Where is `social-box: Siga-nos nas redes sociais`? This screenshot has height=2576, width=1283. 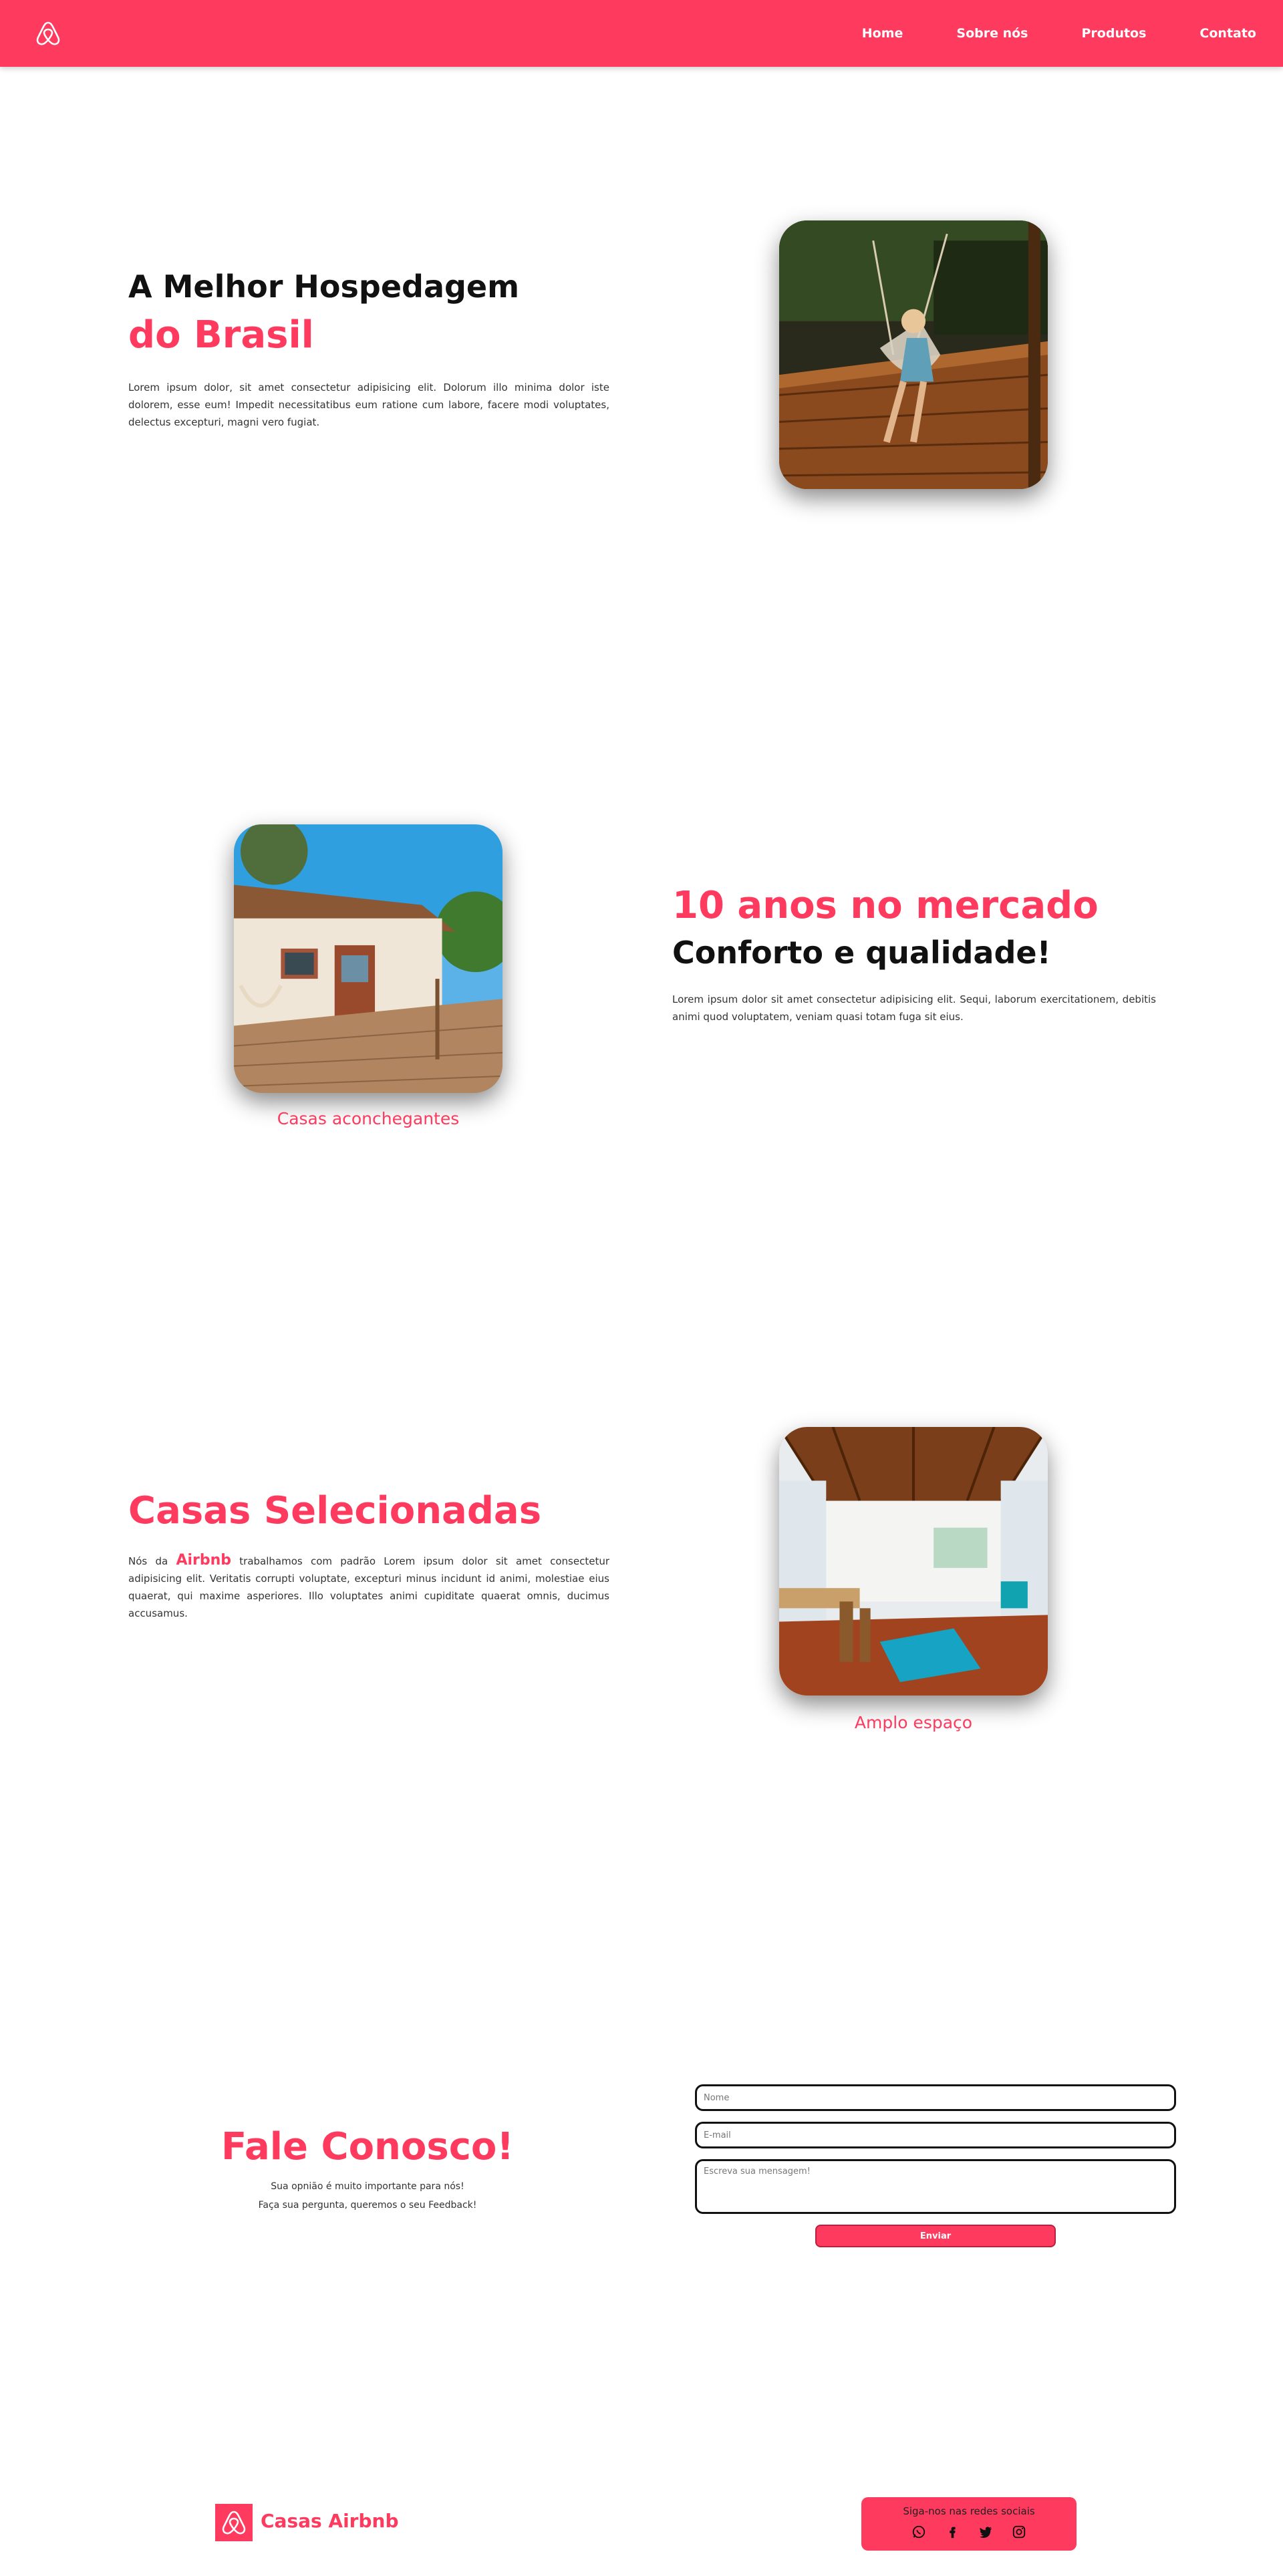 social-box: Siga-nos nas redes sociais is located at coordinates (969, 2524).